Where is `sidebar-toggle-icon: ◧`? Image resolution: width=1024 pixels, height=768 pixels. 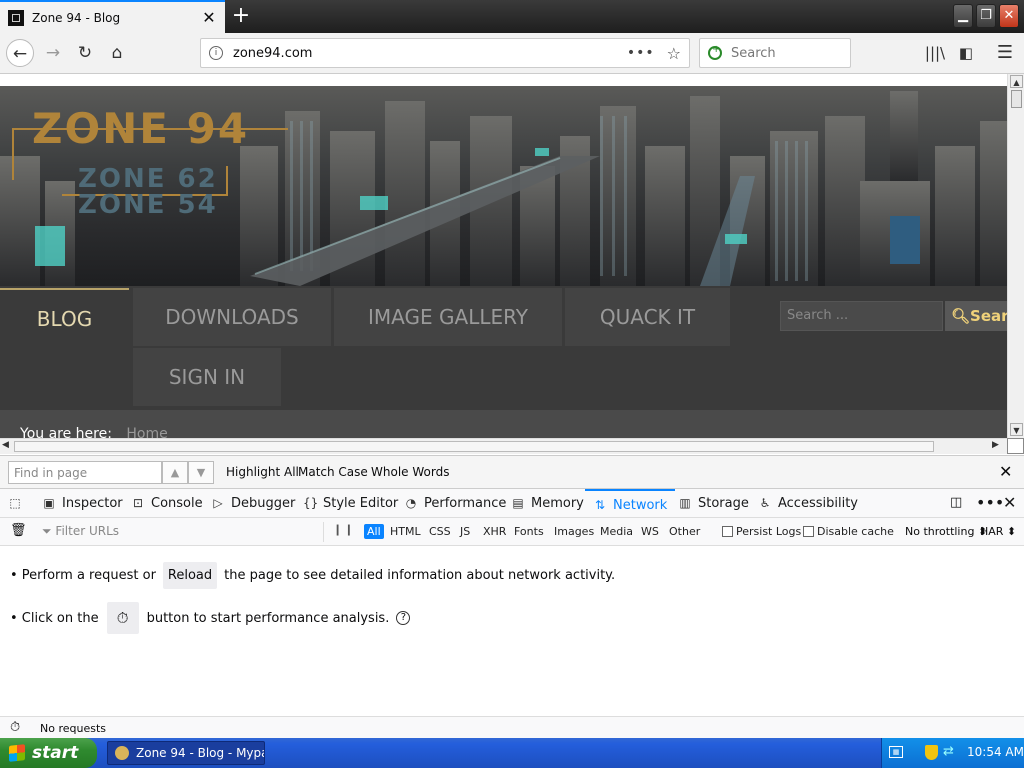
sidebar-toggle-icon: ◧ is located at coordinates (966, 53).